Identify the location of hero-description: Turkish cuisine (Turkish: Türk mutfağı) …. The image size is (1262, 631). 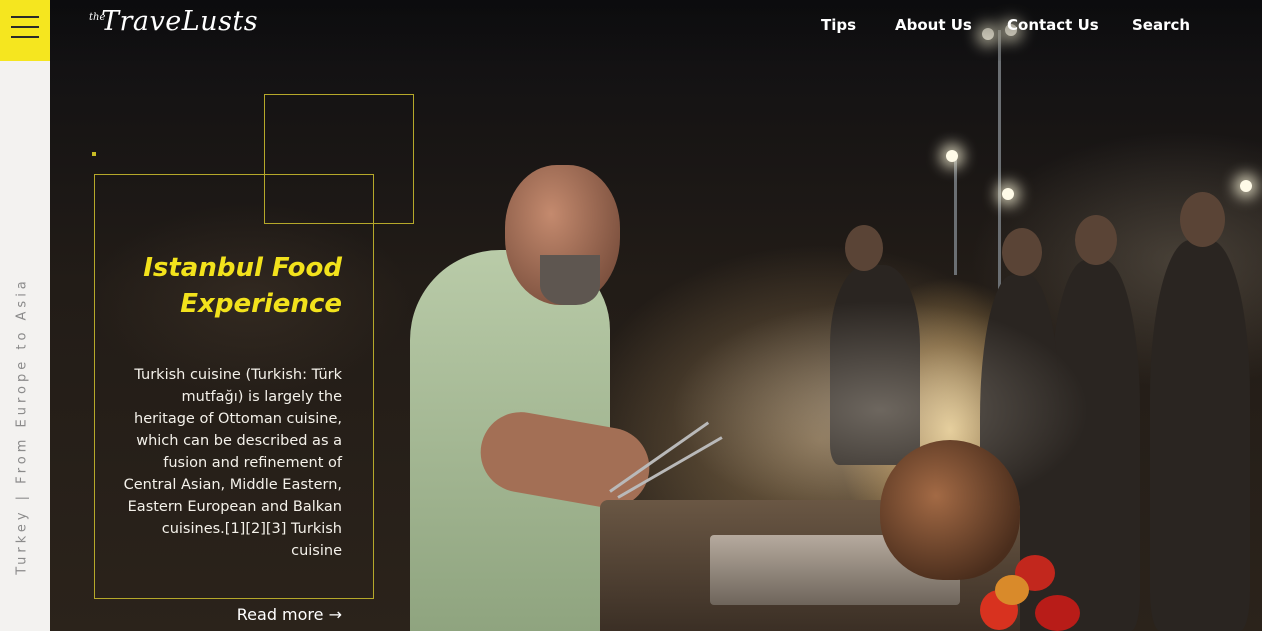
(232, 463).